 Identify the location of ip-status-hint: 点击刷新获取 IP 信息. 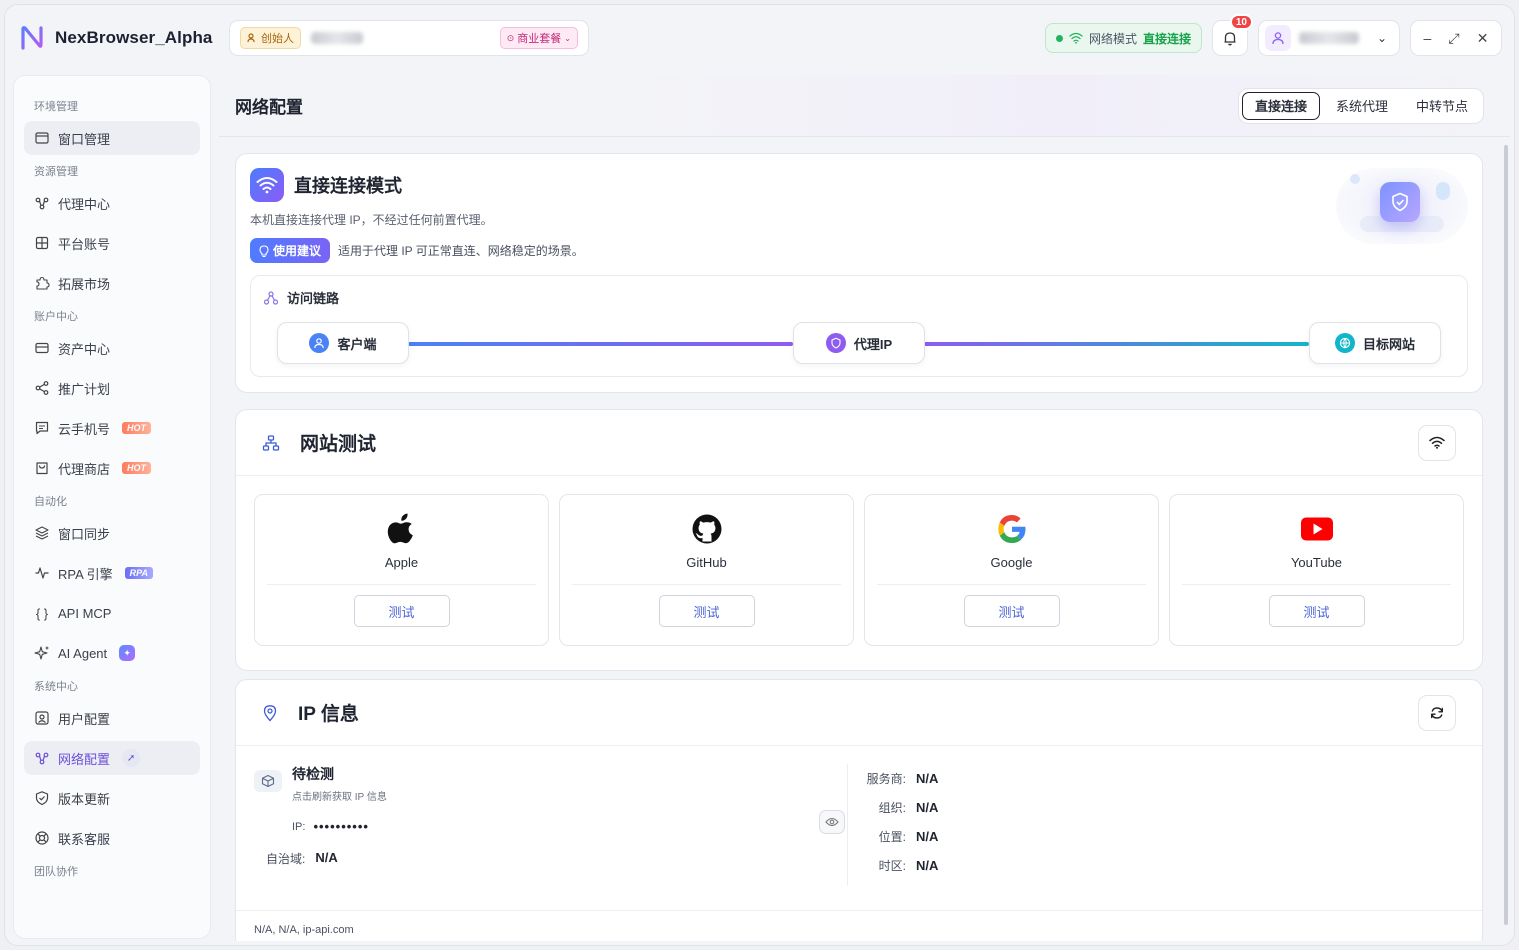
(339, 797).